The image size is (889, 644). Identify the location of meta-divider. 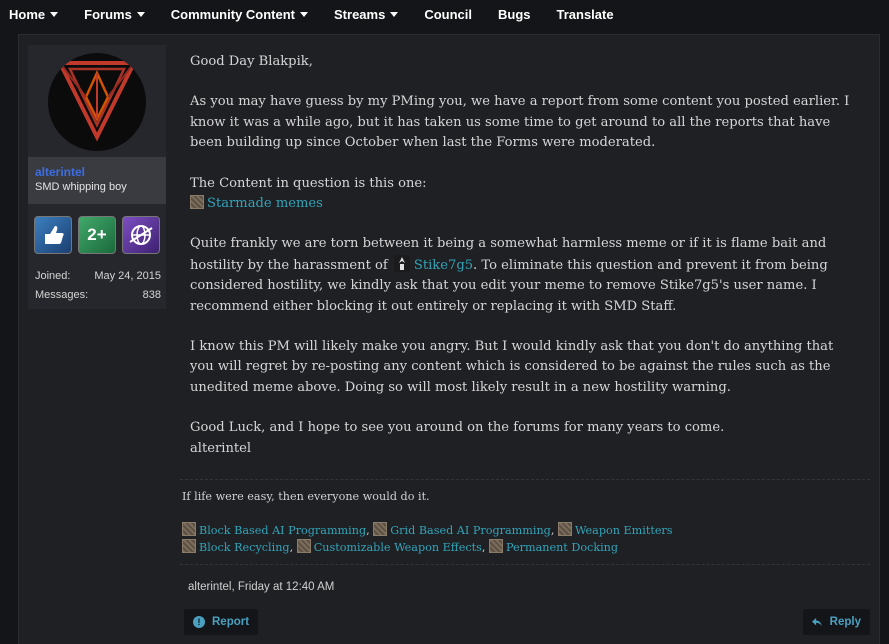
(525, 564).